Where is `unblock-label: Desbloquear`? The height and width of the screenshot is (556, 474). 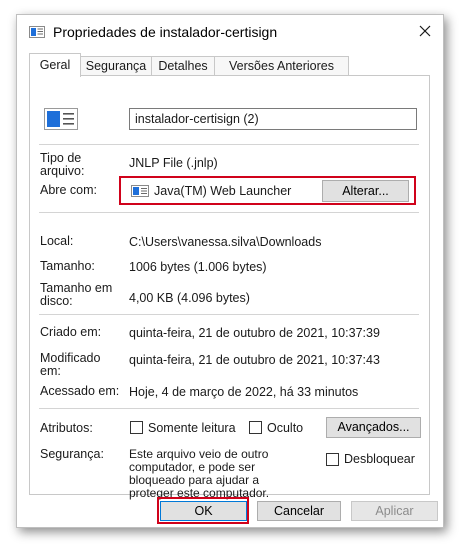
unblock-label: Desbloquear is located at coordinates (379, 459).